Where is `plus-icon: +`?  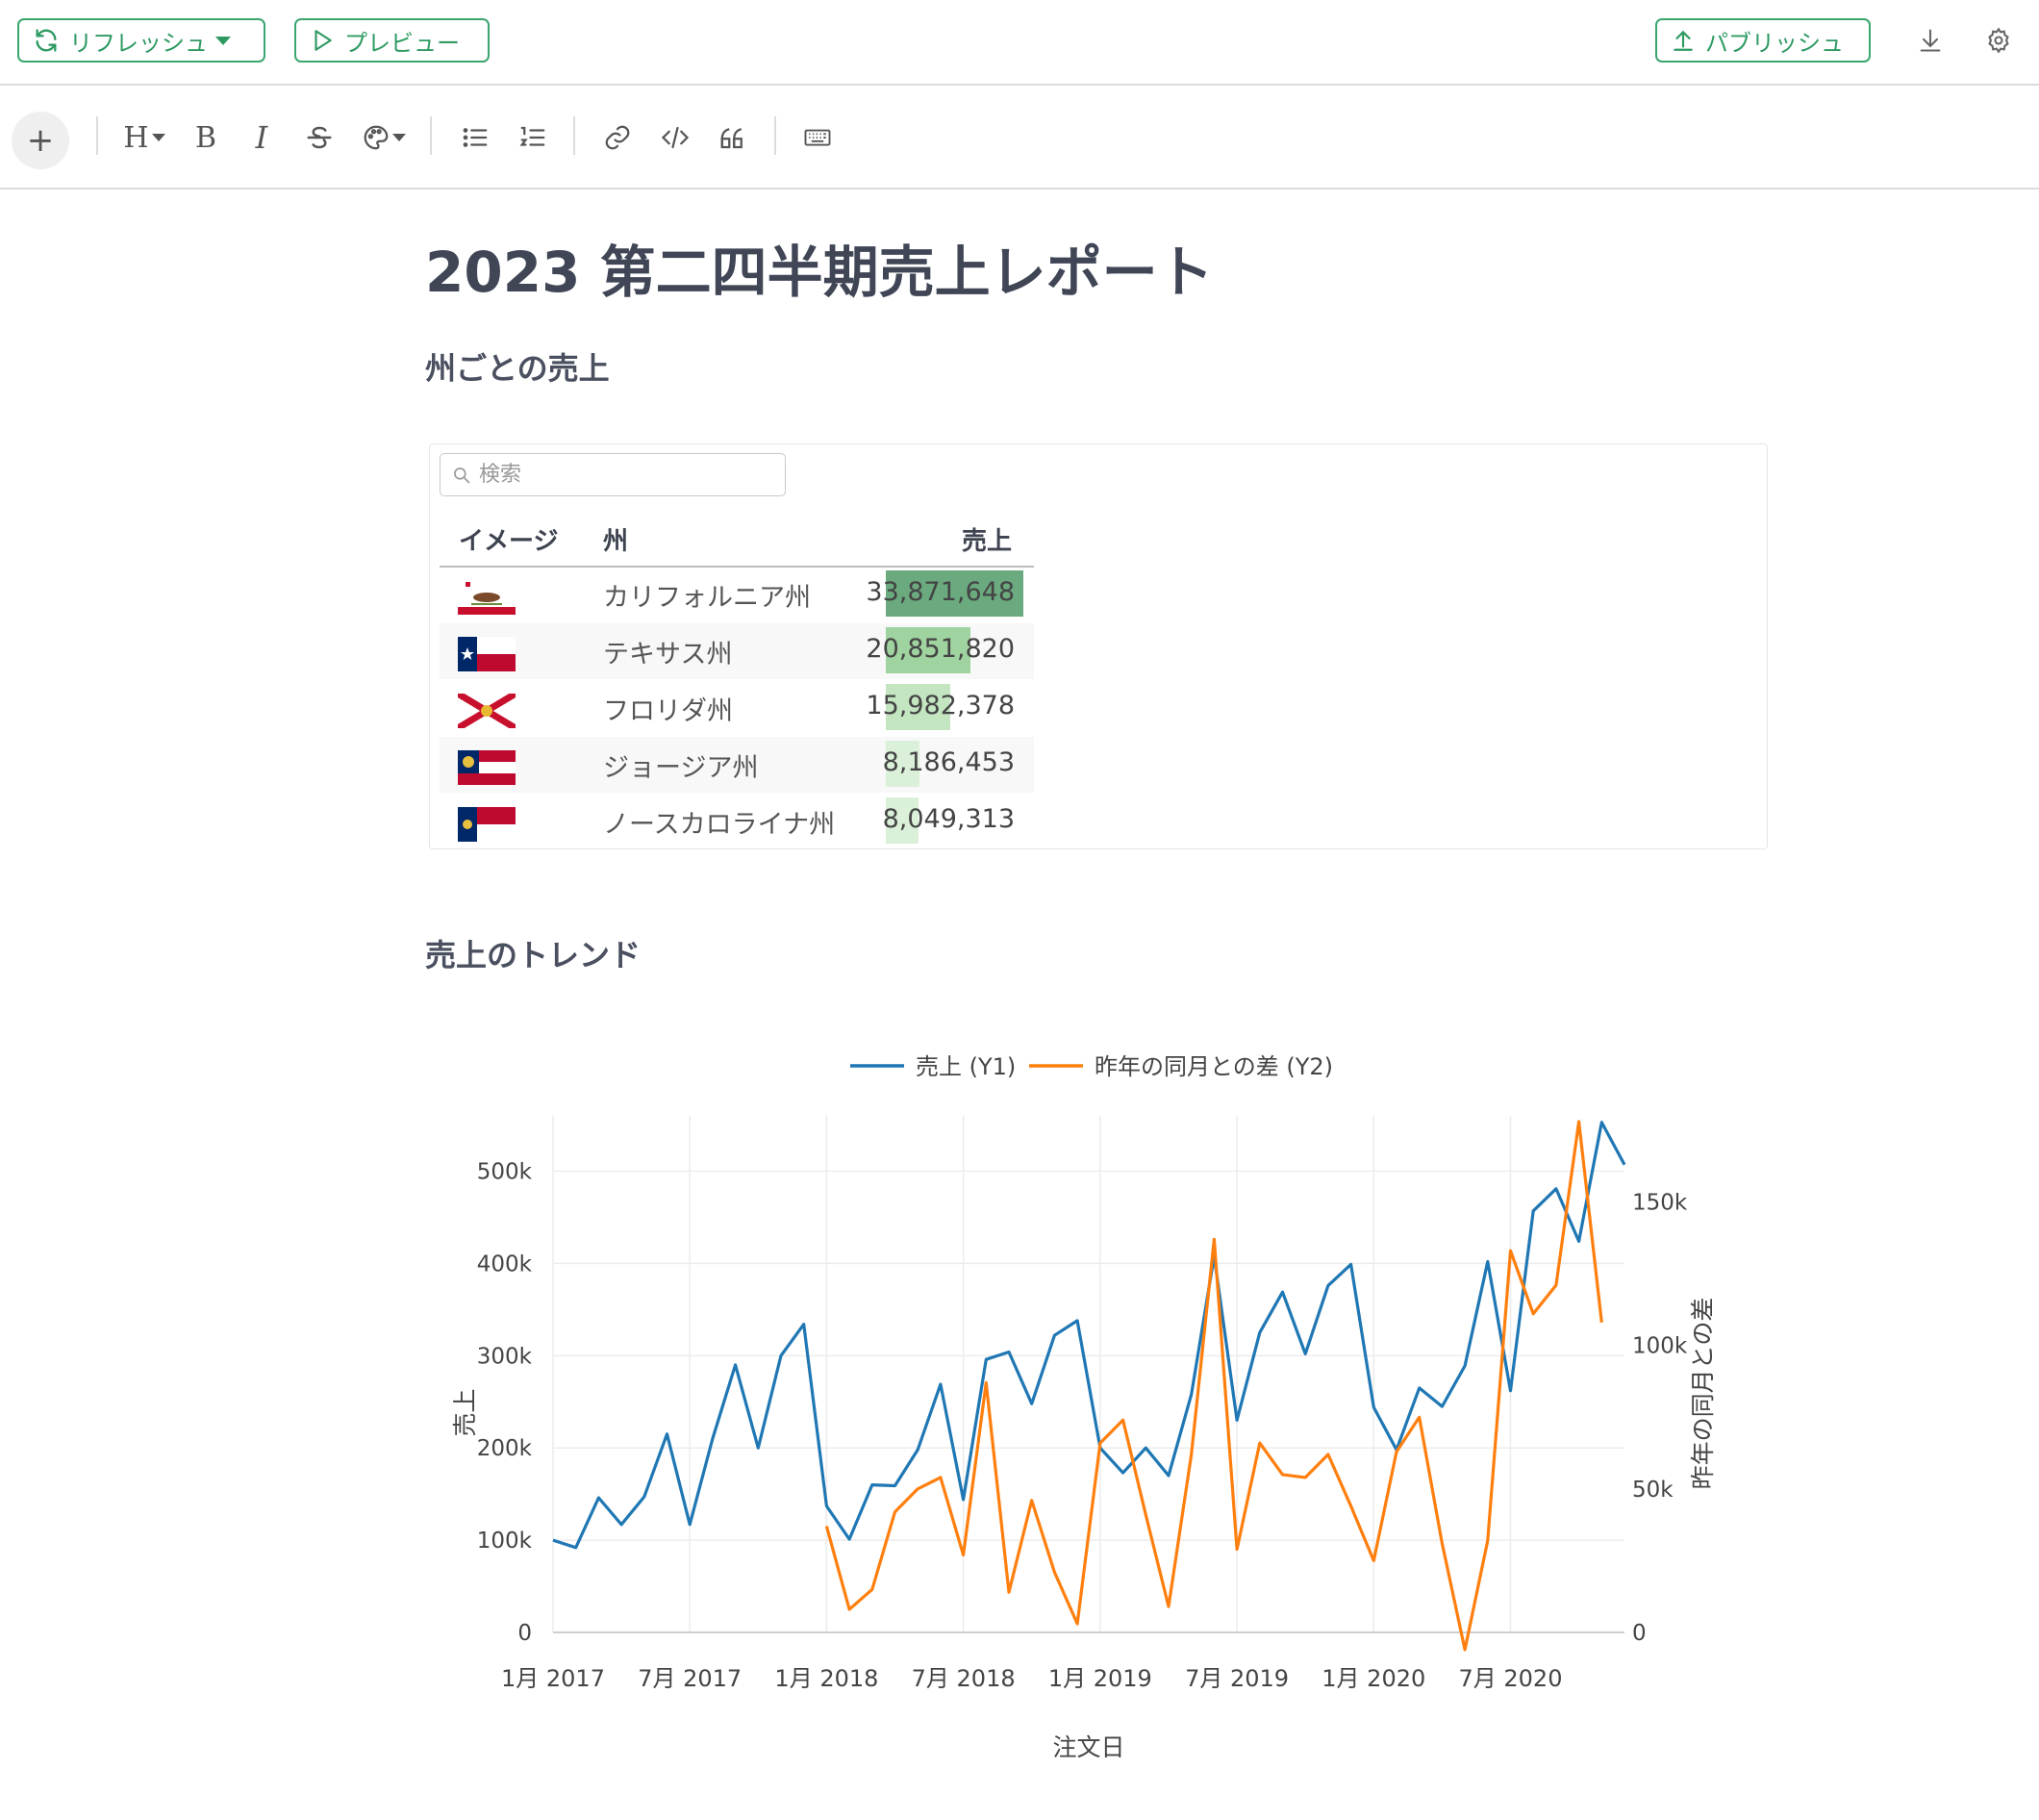
plus-icon: + is located at coordinates (40, 140).